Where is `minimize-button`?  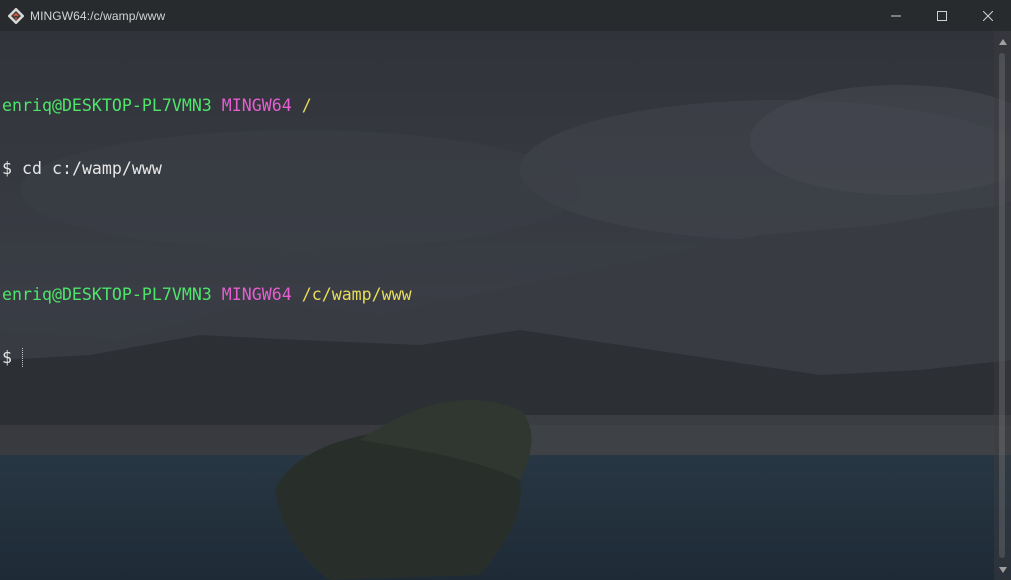
minimize-button is located at coordinates (896, 15).